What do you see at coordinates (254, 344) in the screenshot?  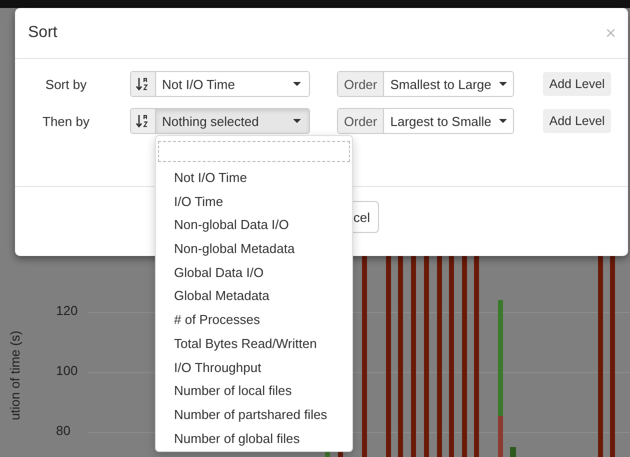 I see `menu-item: Total Bytes Read/Written` at bounding box center [254, 344].